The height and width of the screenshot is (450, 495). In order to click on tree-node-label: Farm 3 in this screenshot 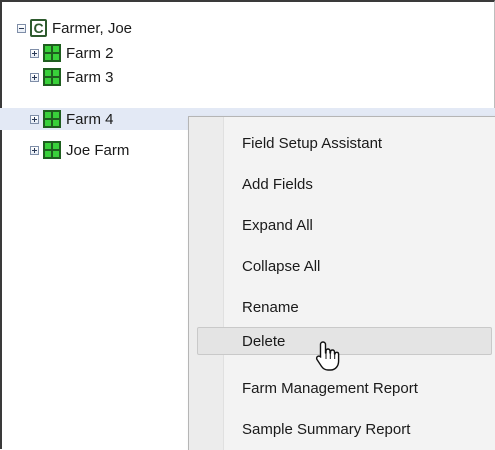, I will do `click(90, 77)`.